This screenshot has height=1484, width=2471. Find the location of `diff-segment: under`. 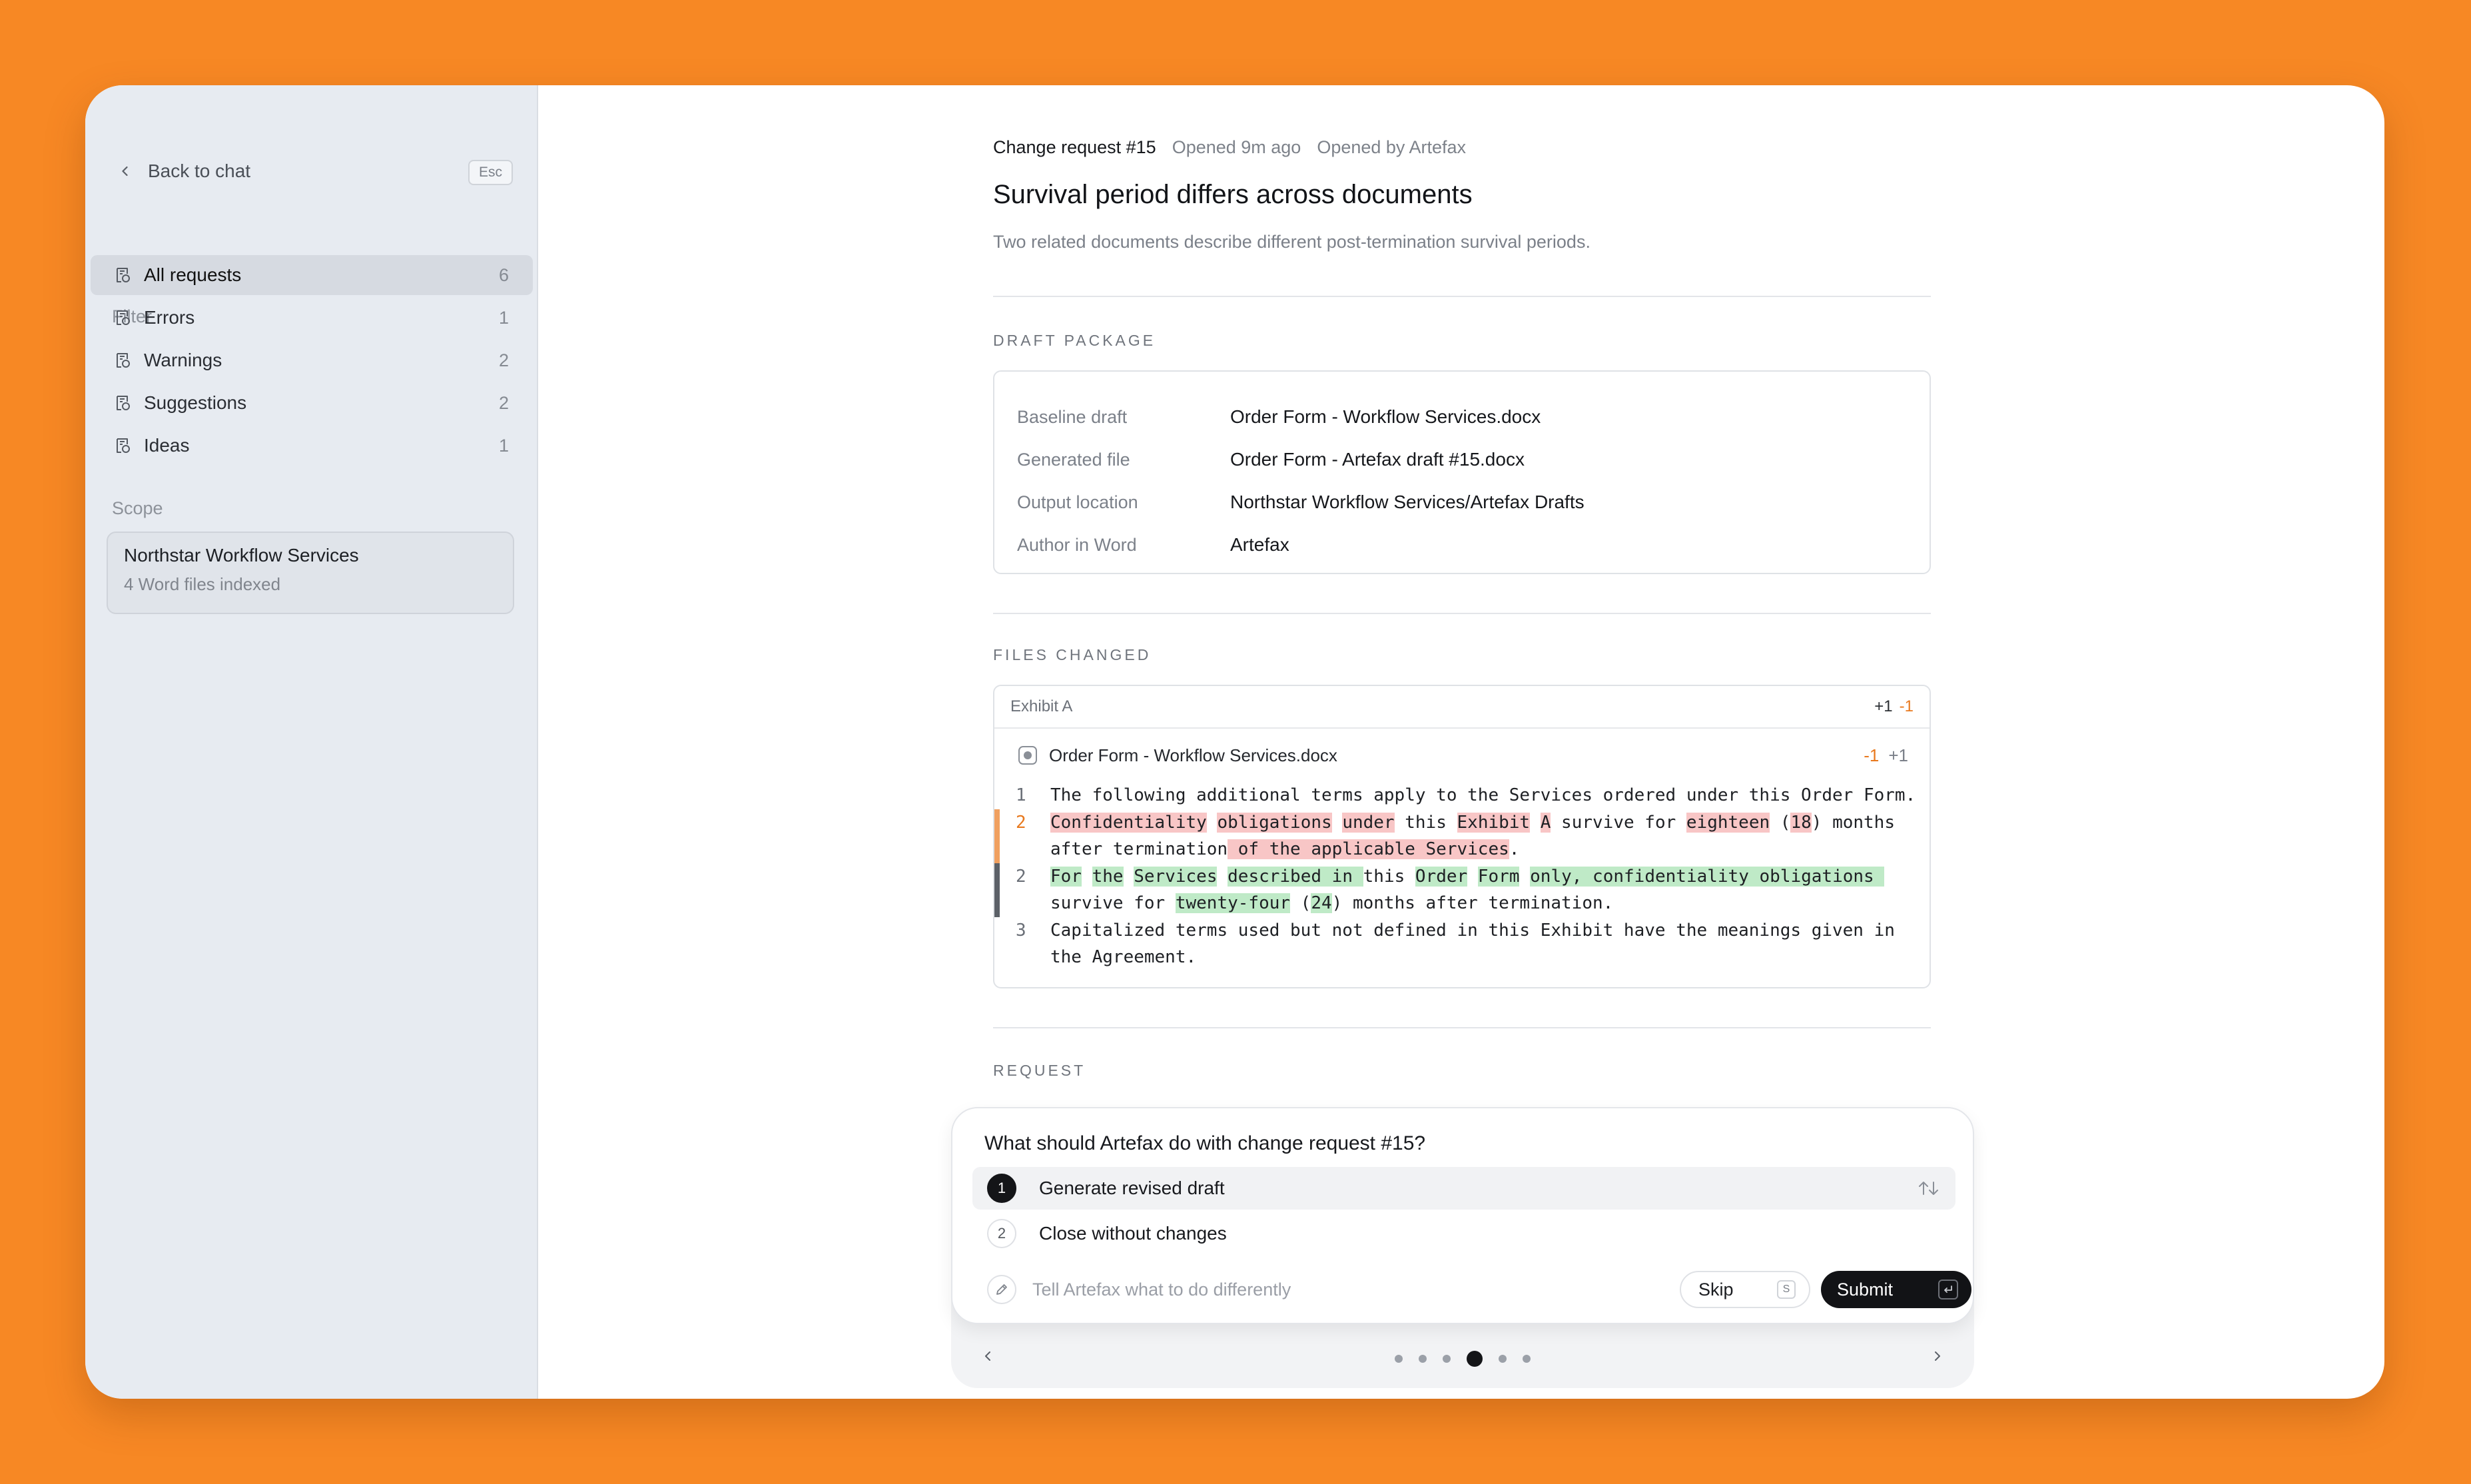

diff-segment: under is located at coordinates (1369, 822).